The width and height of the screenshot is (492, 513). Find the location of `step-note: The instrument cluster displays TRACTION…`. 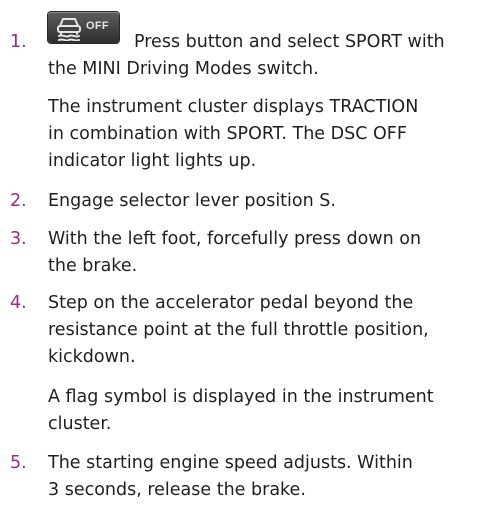

step-note: The instrument cluster displays TRACTION… is located at coordinates (268, 134).